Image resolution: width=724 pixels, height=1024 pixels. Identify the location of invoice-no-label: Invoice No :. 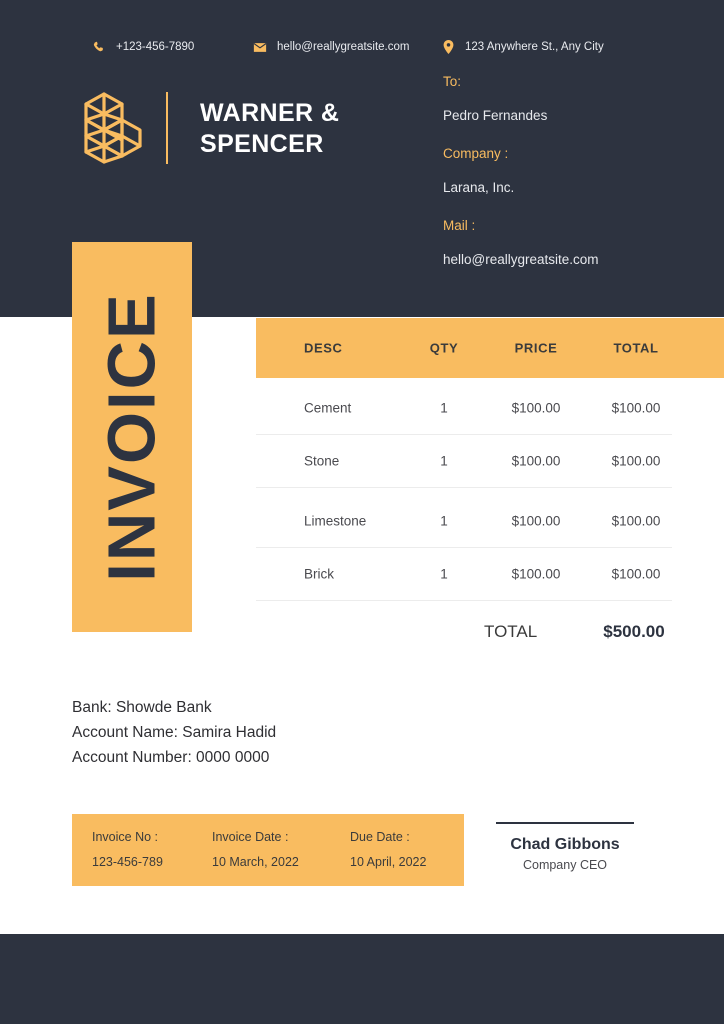
(125, 837).